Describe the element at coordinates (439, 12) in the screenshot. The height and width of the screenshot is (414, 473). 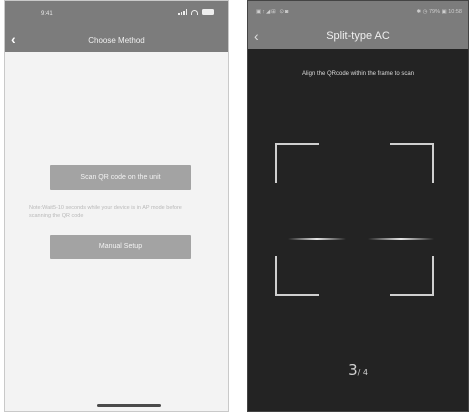
I see `status-info: ✱ ◷ 79% ▣ 10:58` at that location.